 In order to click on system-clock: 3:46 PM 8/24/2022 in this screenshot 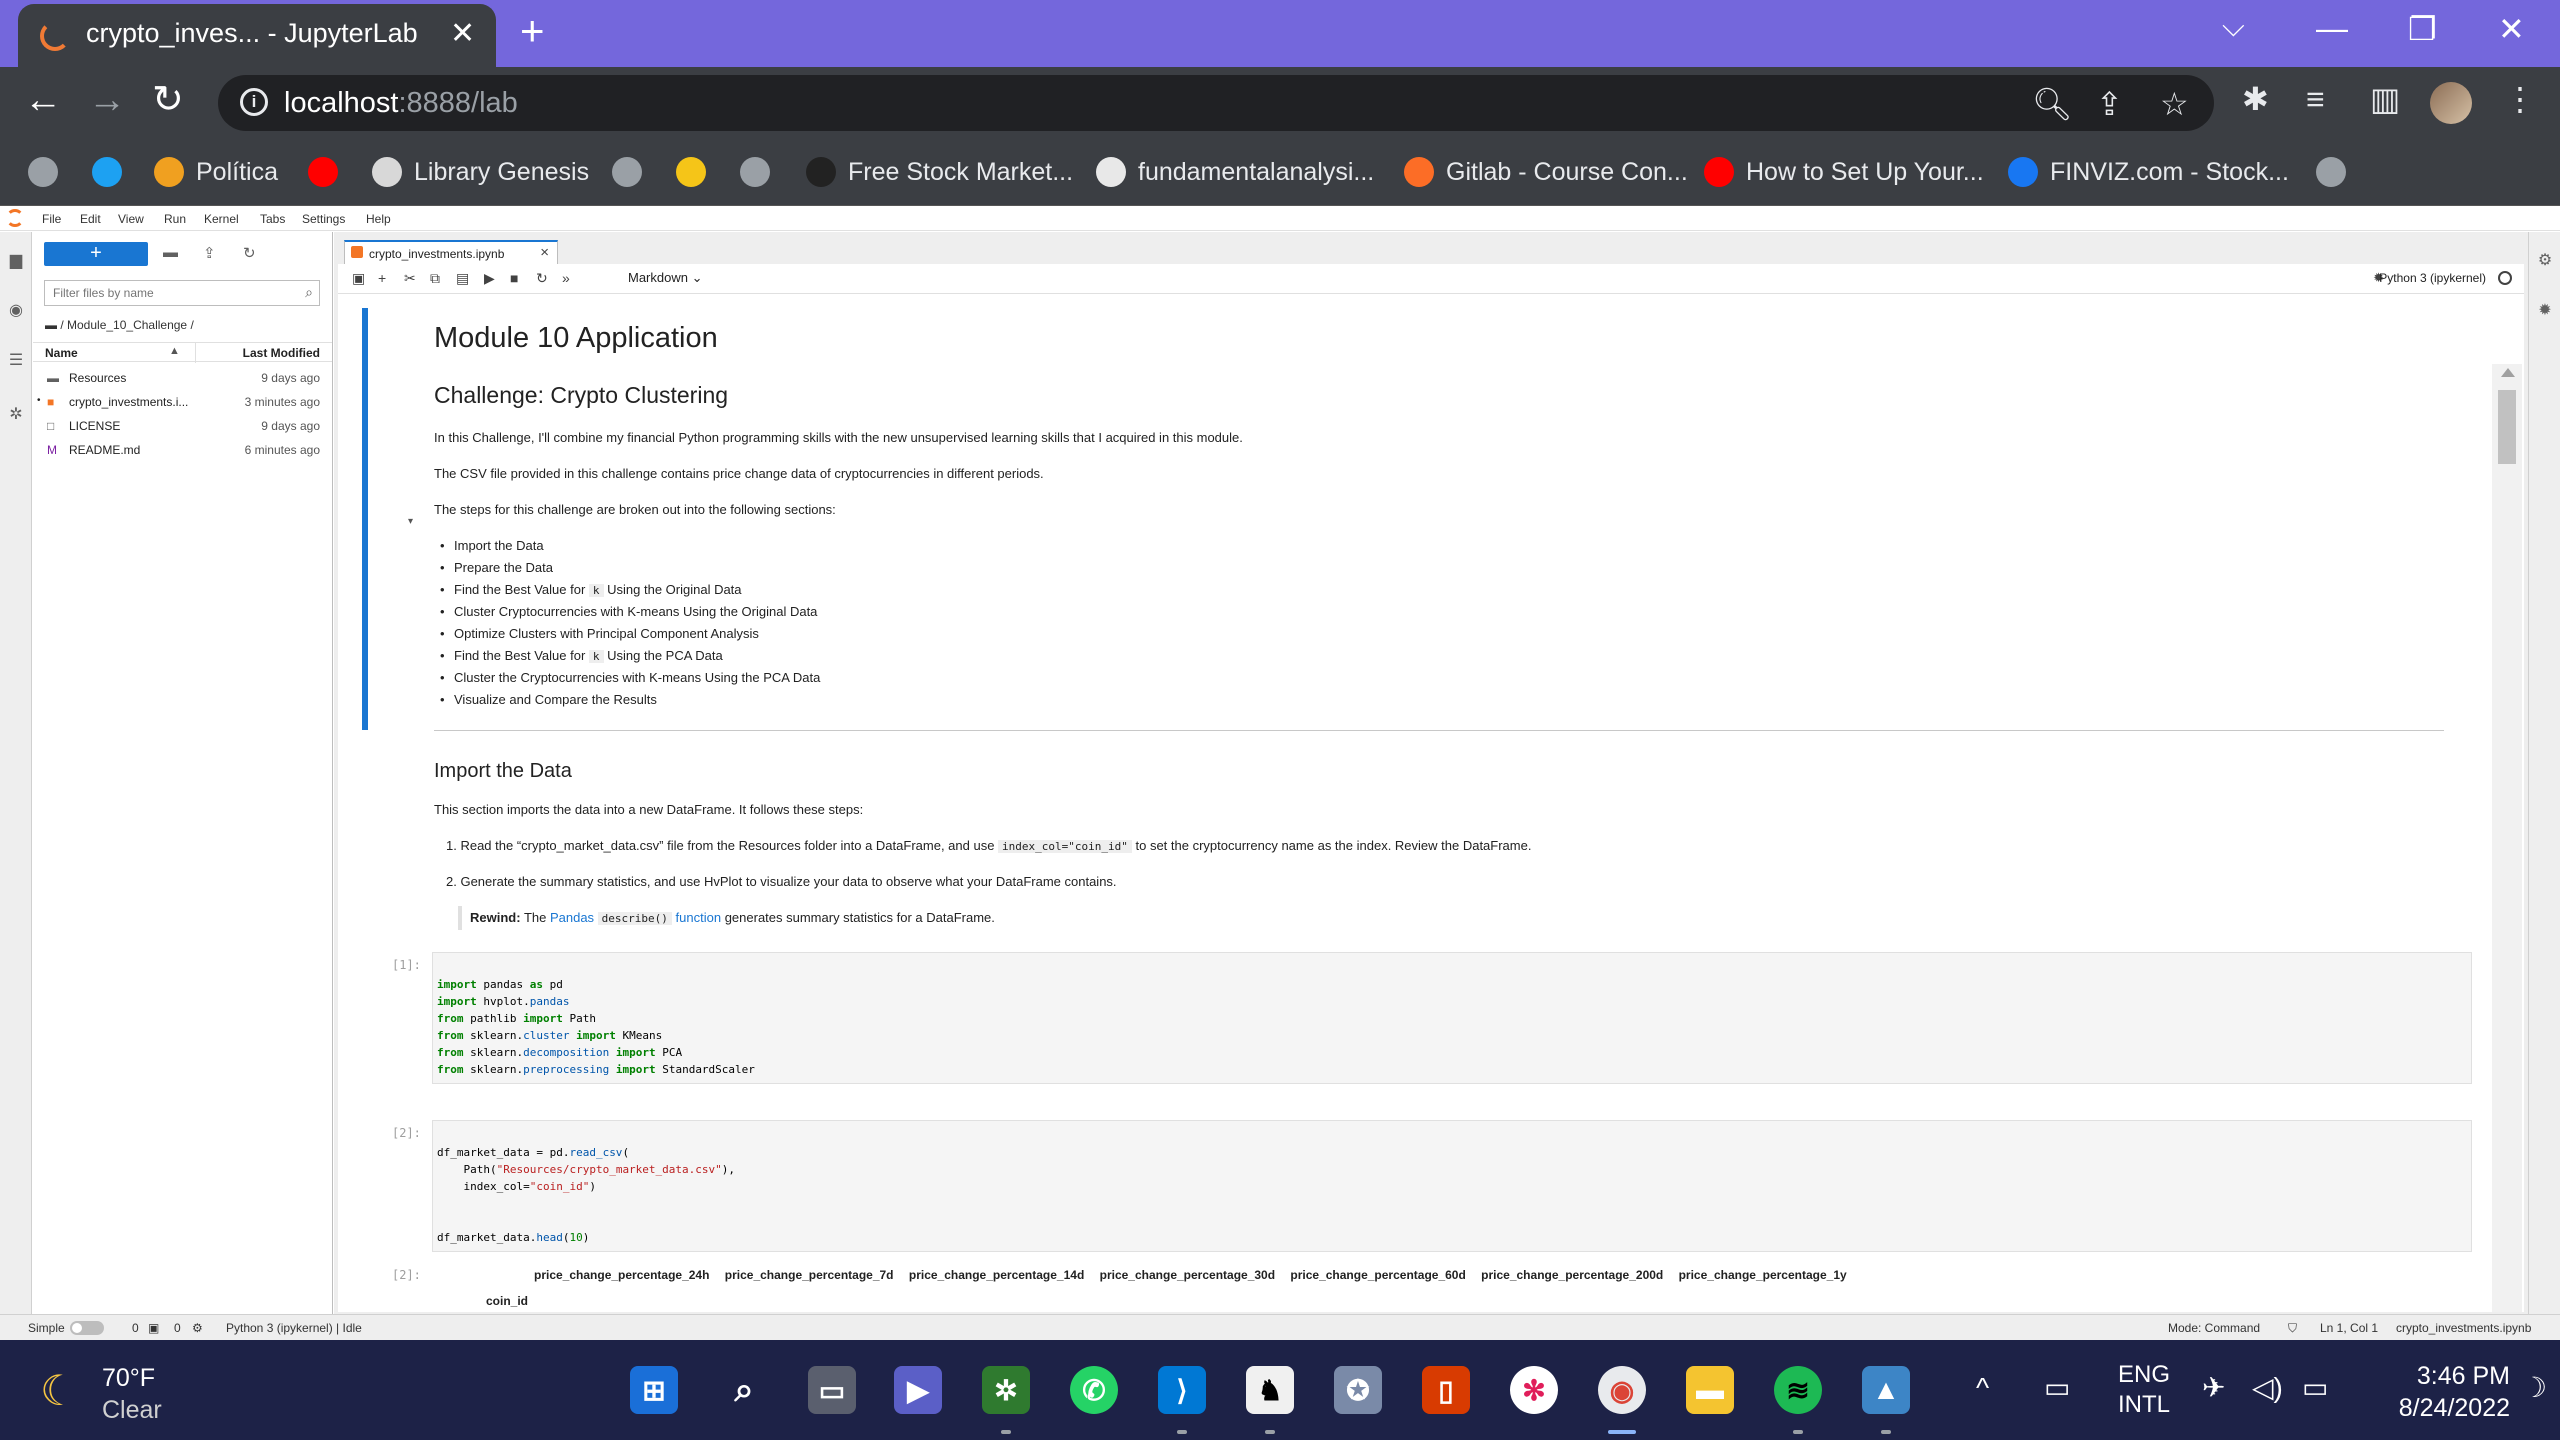, I will do `click(2435, 1392)`.